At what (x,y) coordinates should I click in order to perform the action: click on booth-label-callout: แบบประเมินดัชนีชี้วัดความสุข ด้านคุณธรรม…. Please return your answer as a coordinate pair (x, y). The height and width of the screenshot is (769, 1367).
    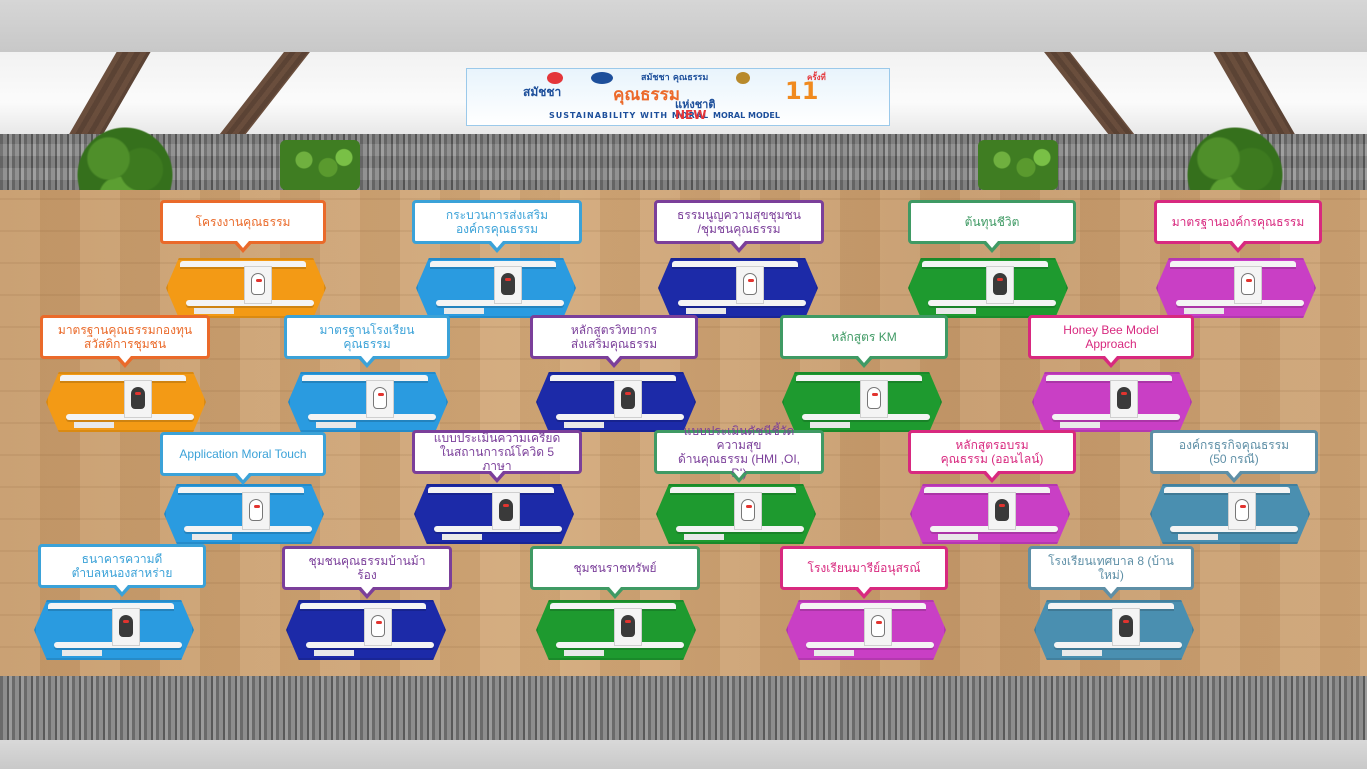
    Looking at the image, I should click on (739, 453).